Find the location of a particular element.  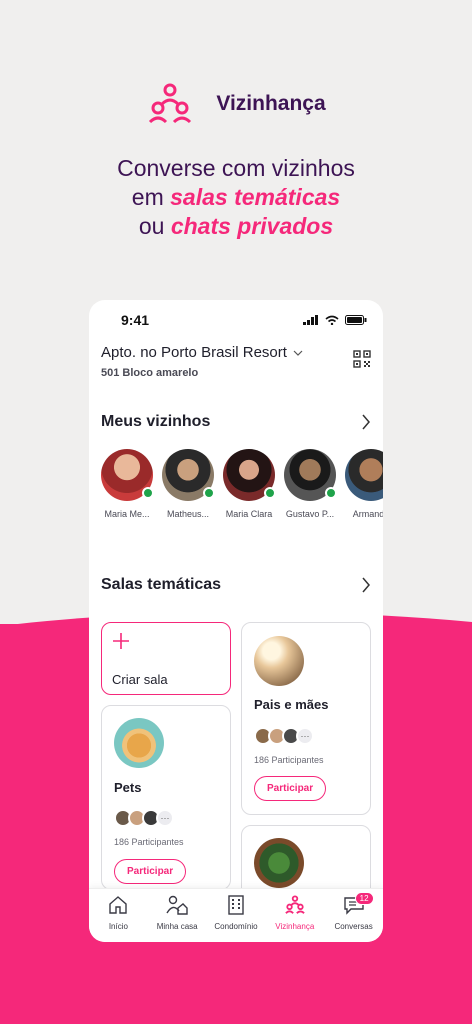

brand-header: Vizinhança is located at coordinates (236, 104).